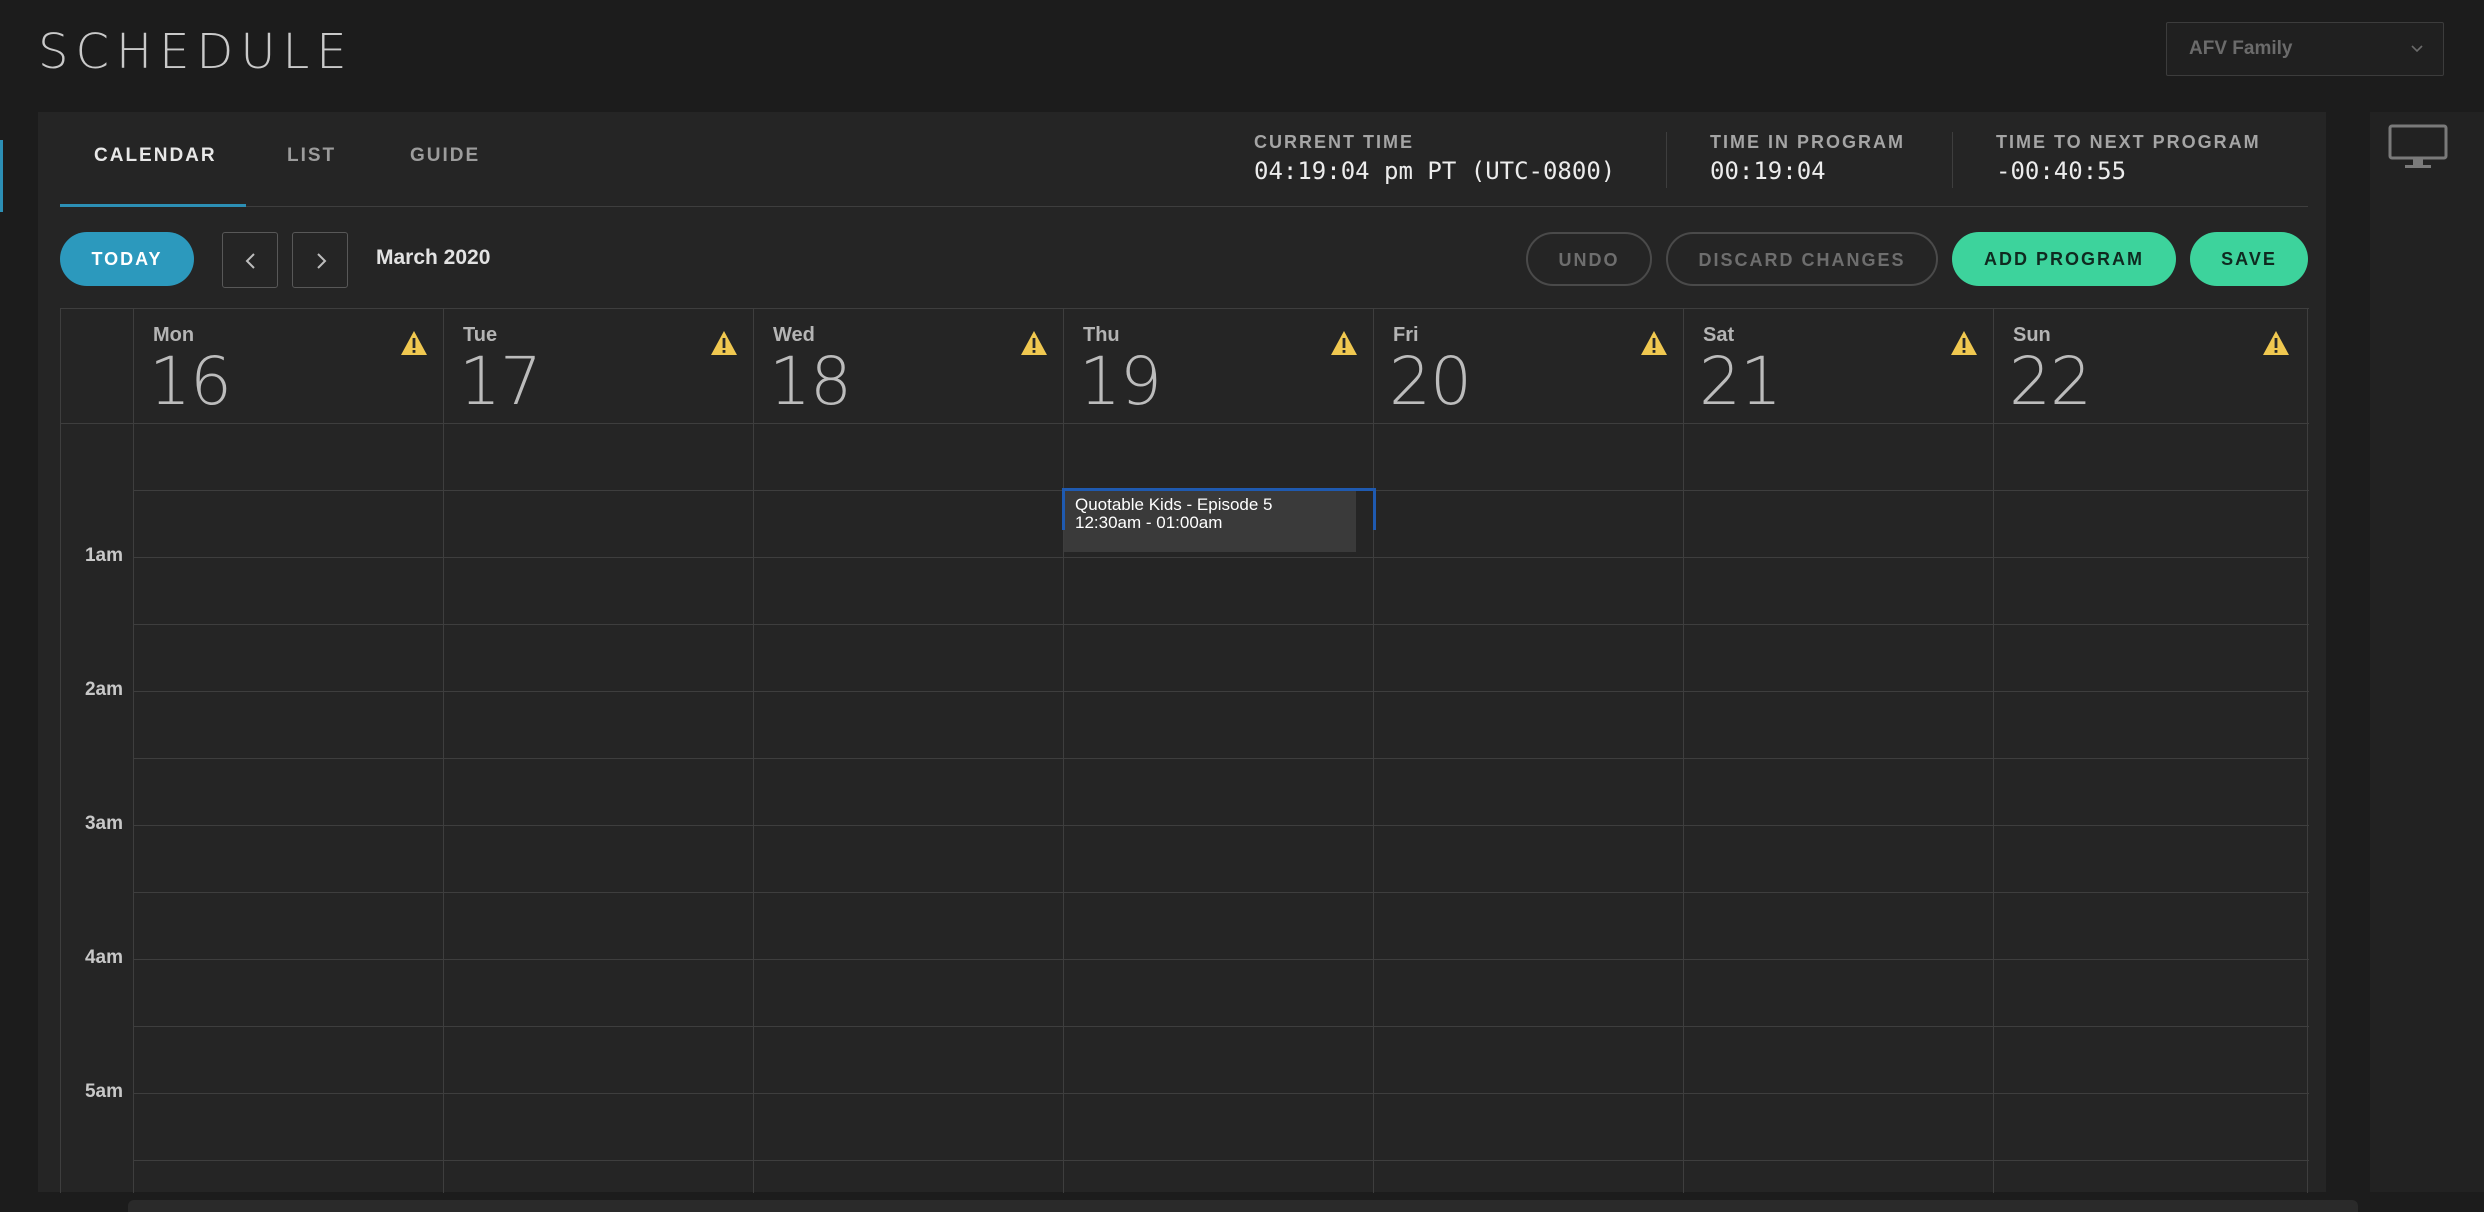  What do you see at coordinates (1807, 142) in the screenshot?
I see `time-in-program-label: TIME IN PROGRAM` at bounding box center [1807, 142].